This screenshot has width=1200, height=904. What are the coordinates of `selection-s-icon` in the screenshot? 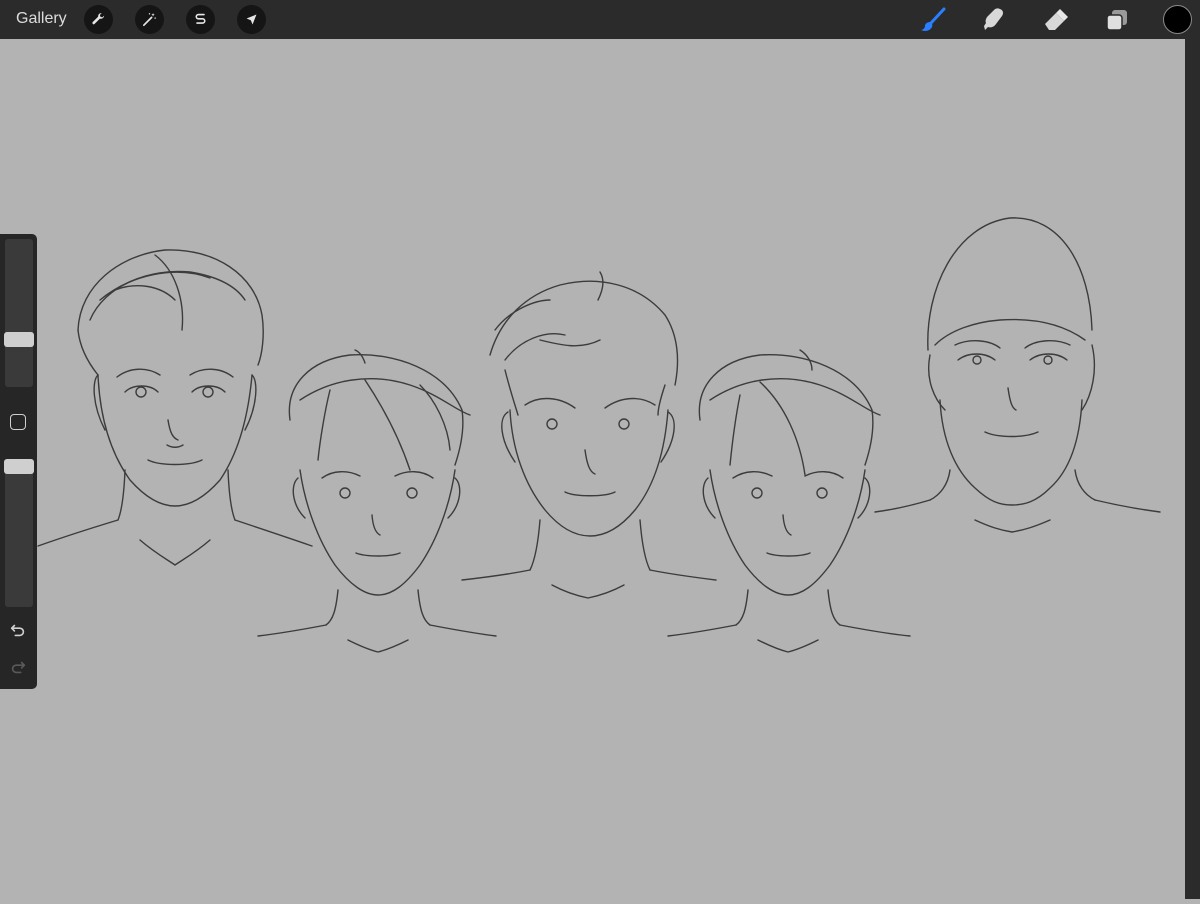 It's located at (200, 18).